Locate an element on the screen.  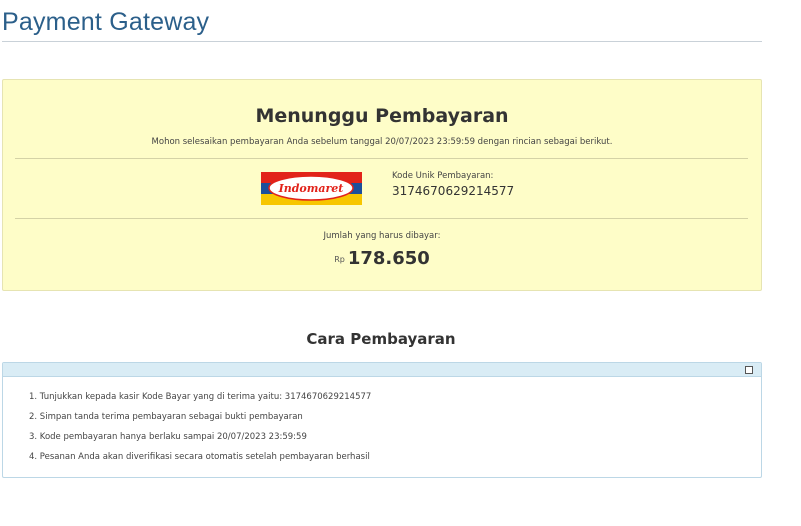
waiting-title: Menunggu Pembayaran is located at coordinates (382, 116).